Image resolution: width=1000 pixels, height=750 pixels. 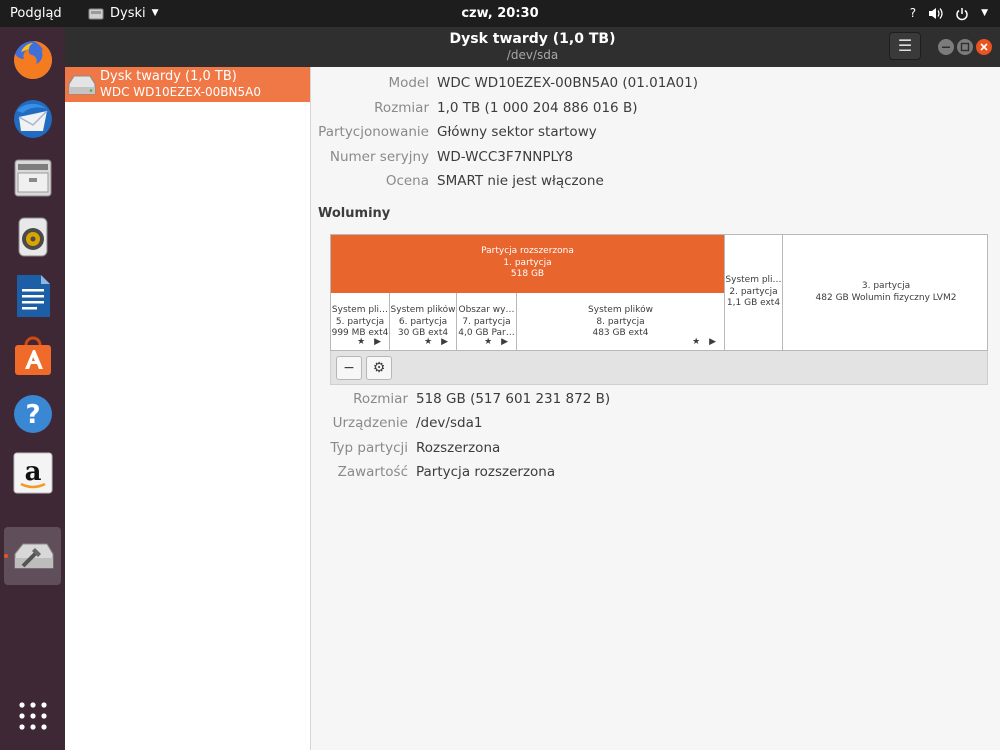 I want to click on volume-partition-3: 3. partycja 482 GB Wolumin fizyczny LVM2, so click(x=884, y=292).